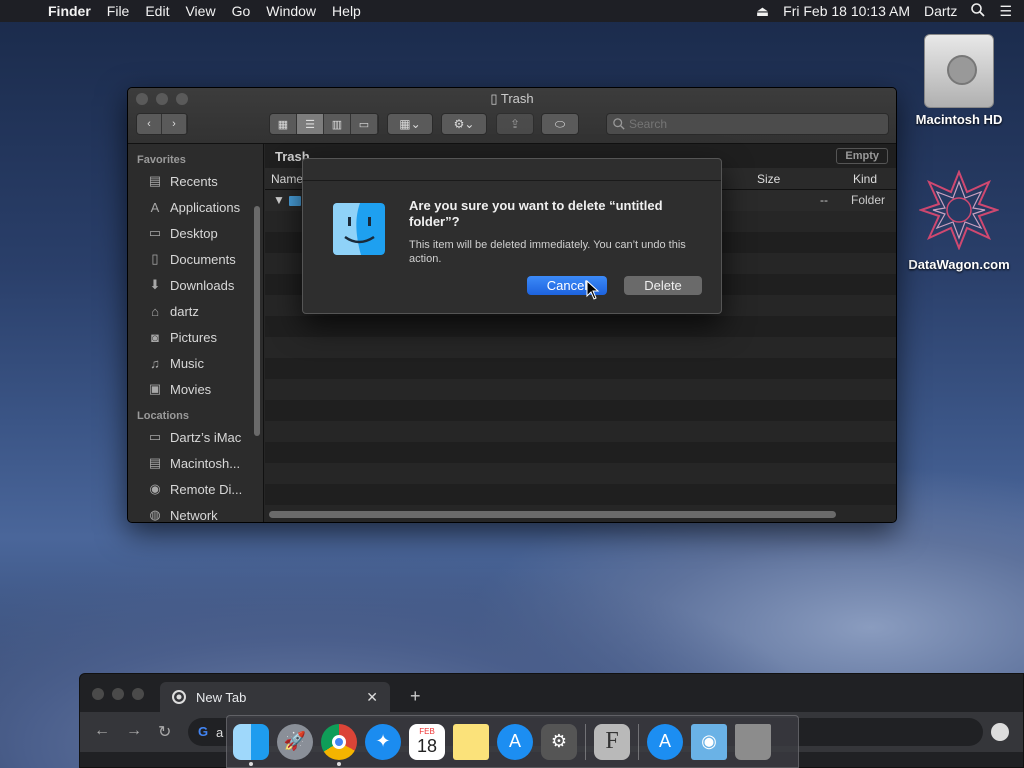 Image resolution: width=1024 pixels, height=768 pixels. What do you see at coordinates (163, 416) in the screenshot?
I see `sidebar-header-locations: Locations` at bounding box center [163, 416].